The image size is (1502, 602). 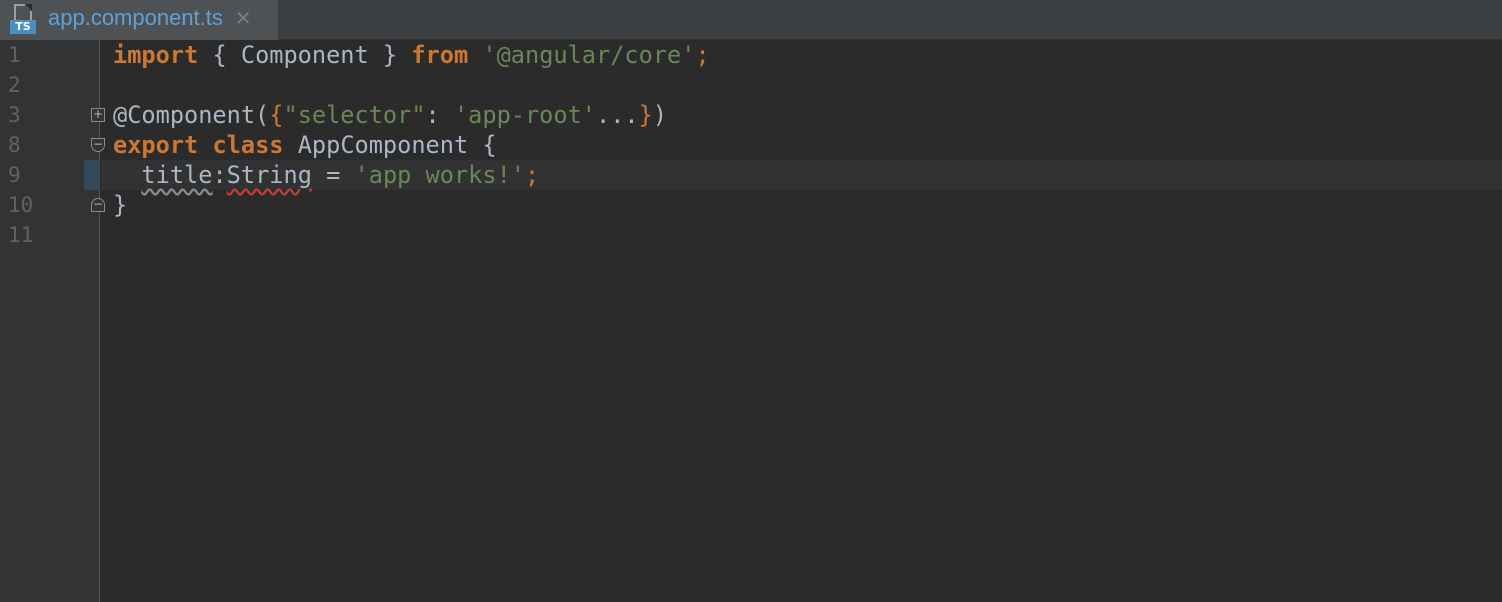 I want to click on typescript-file-icon: TS, so click(x=25, y=21).